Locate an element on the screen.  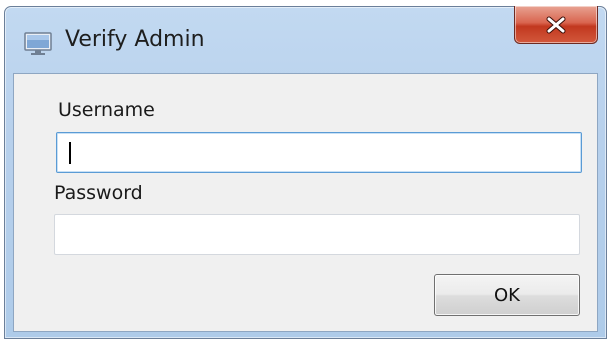
close-x-icon is located at coordinates (556, 25).